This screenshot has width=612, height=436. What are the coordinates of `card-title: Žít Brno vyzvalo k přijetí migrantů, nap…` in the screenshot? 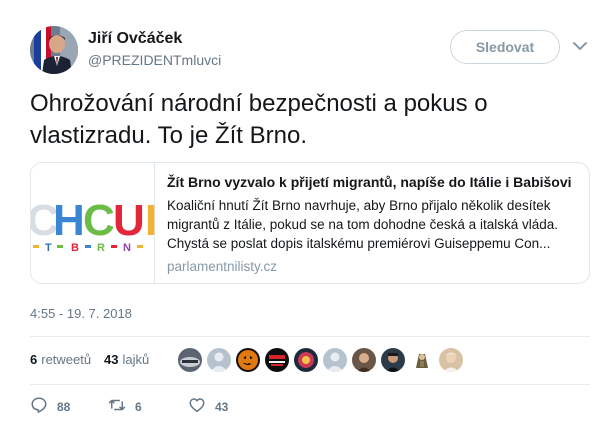 It's located at (373, 182).